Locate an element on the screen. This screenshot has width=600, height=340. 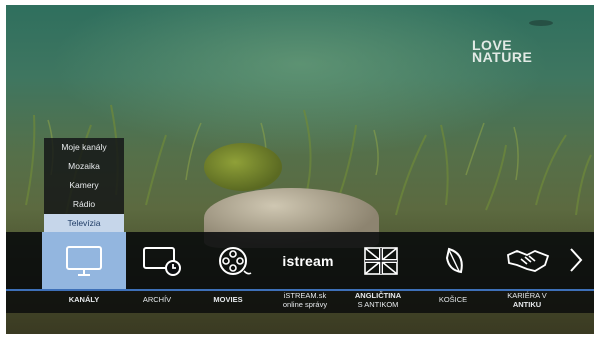
menu-item-kanaly is located at coordinates (84, 260).